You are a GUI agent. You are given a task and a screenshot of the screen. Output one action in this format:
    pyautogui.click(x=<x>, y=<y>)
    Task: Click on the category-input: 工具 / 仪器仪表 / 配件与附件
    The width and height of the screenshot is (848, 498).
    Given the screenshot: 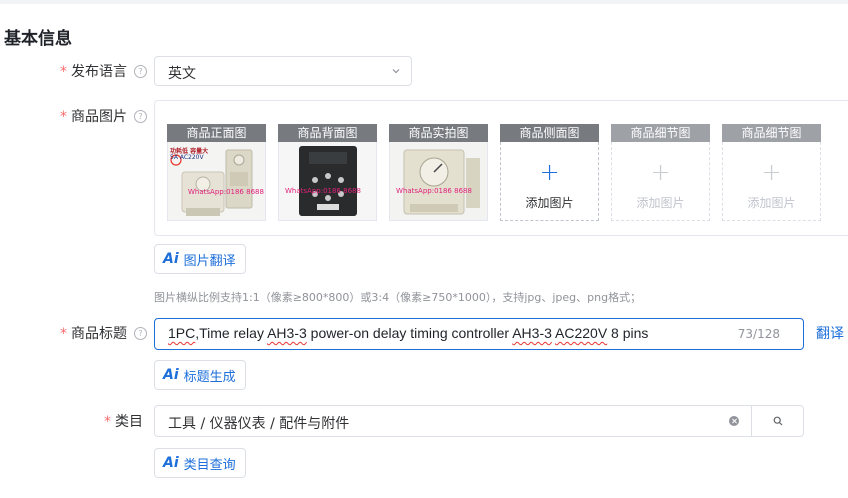 What is the action you would take?
    pyautogui.click(x=479, y=421)
    